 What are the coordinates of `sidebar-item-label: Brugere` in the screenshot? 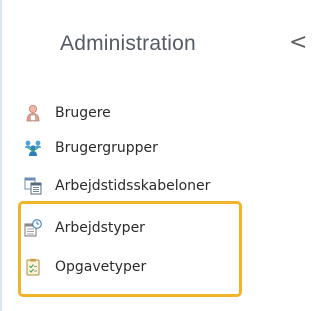 It's located at (83, 113).